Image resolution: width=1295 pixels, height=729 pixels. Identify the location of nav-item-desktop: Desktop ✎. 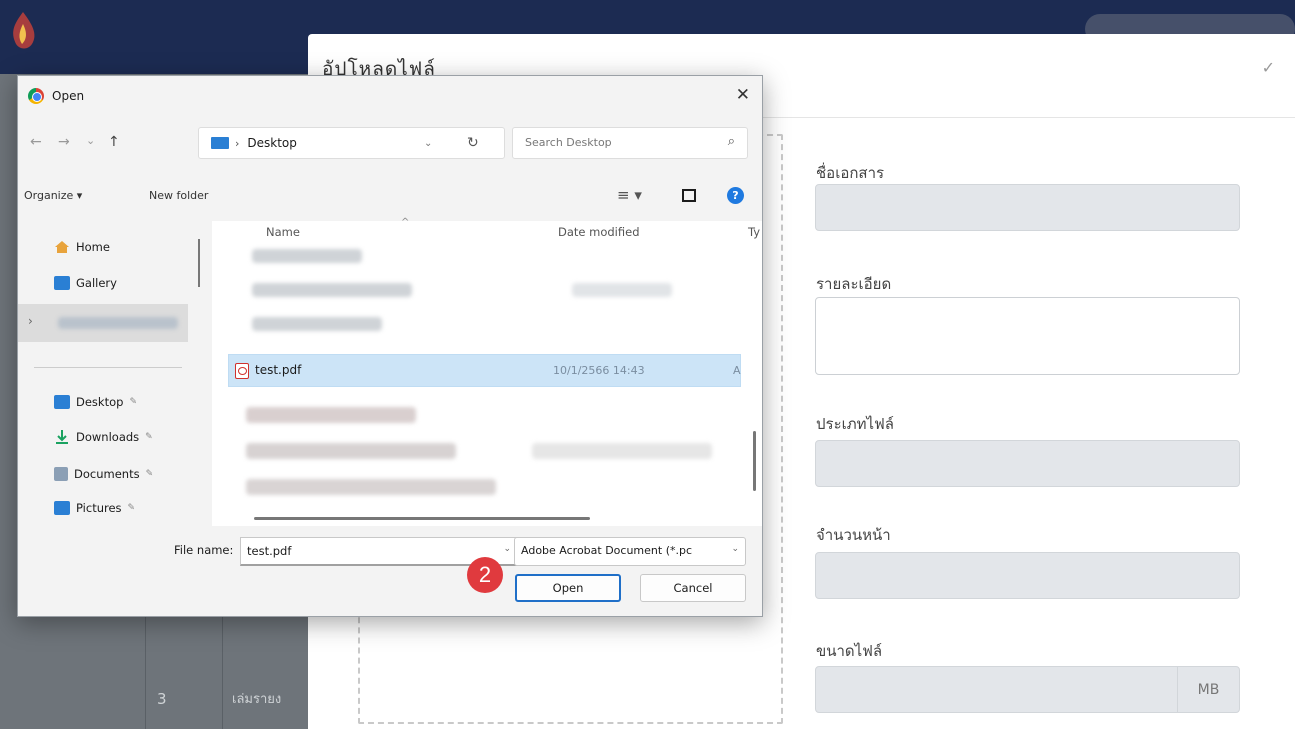
(95, 402).